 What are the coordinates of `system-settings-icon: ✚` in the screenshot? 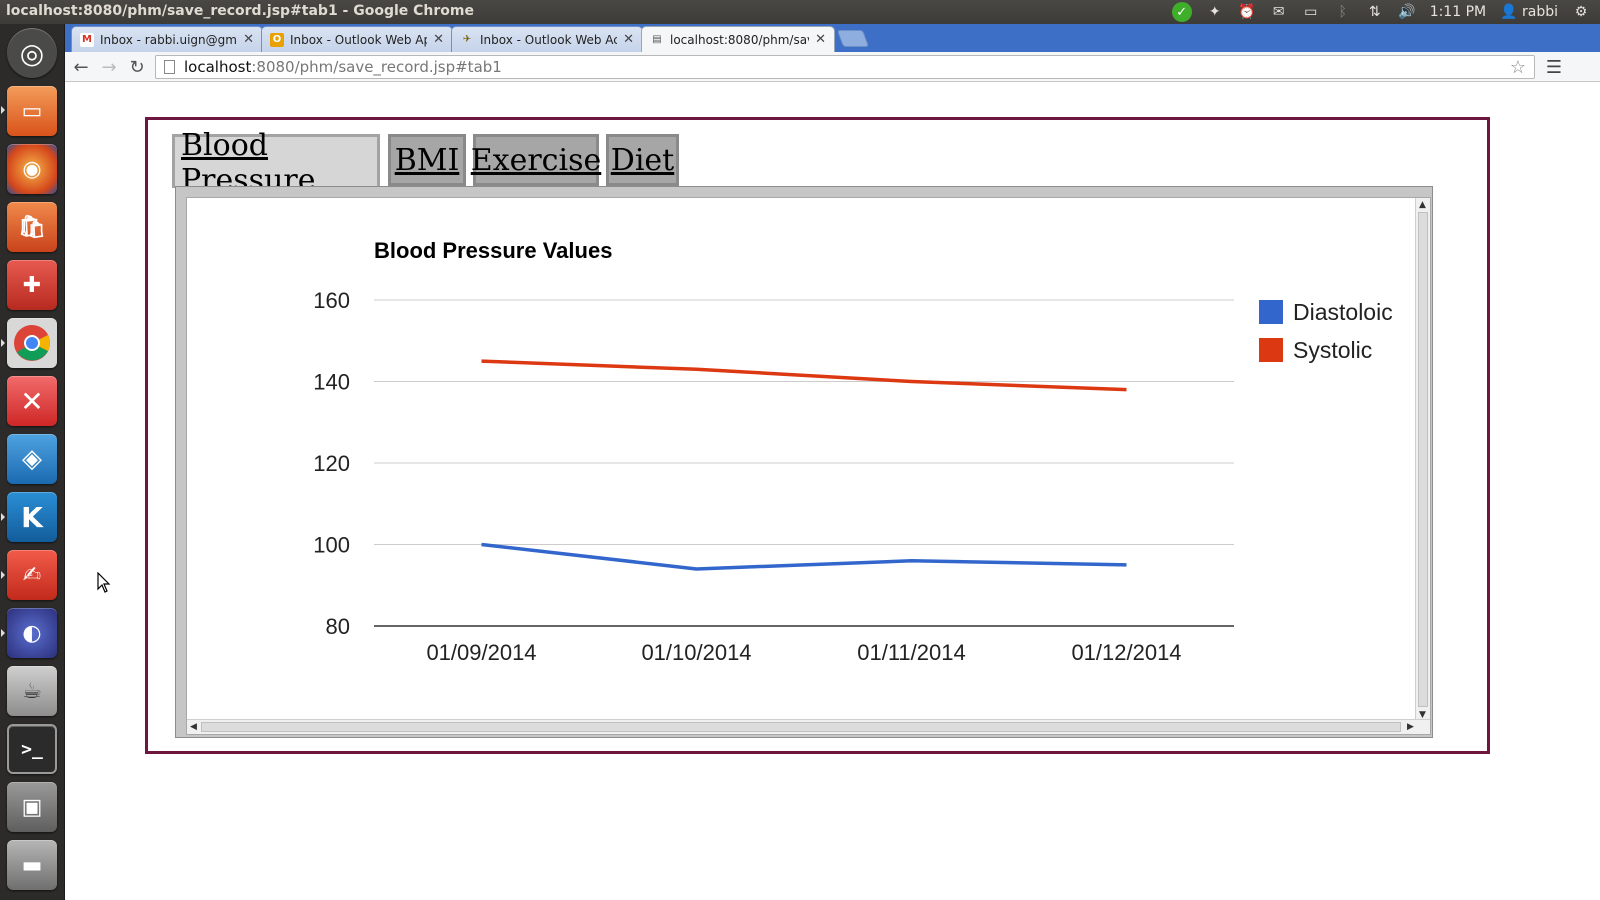 It's located at (32, 285).